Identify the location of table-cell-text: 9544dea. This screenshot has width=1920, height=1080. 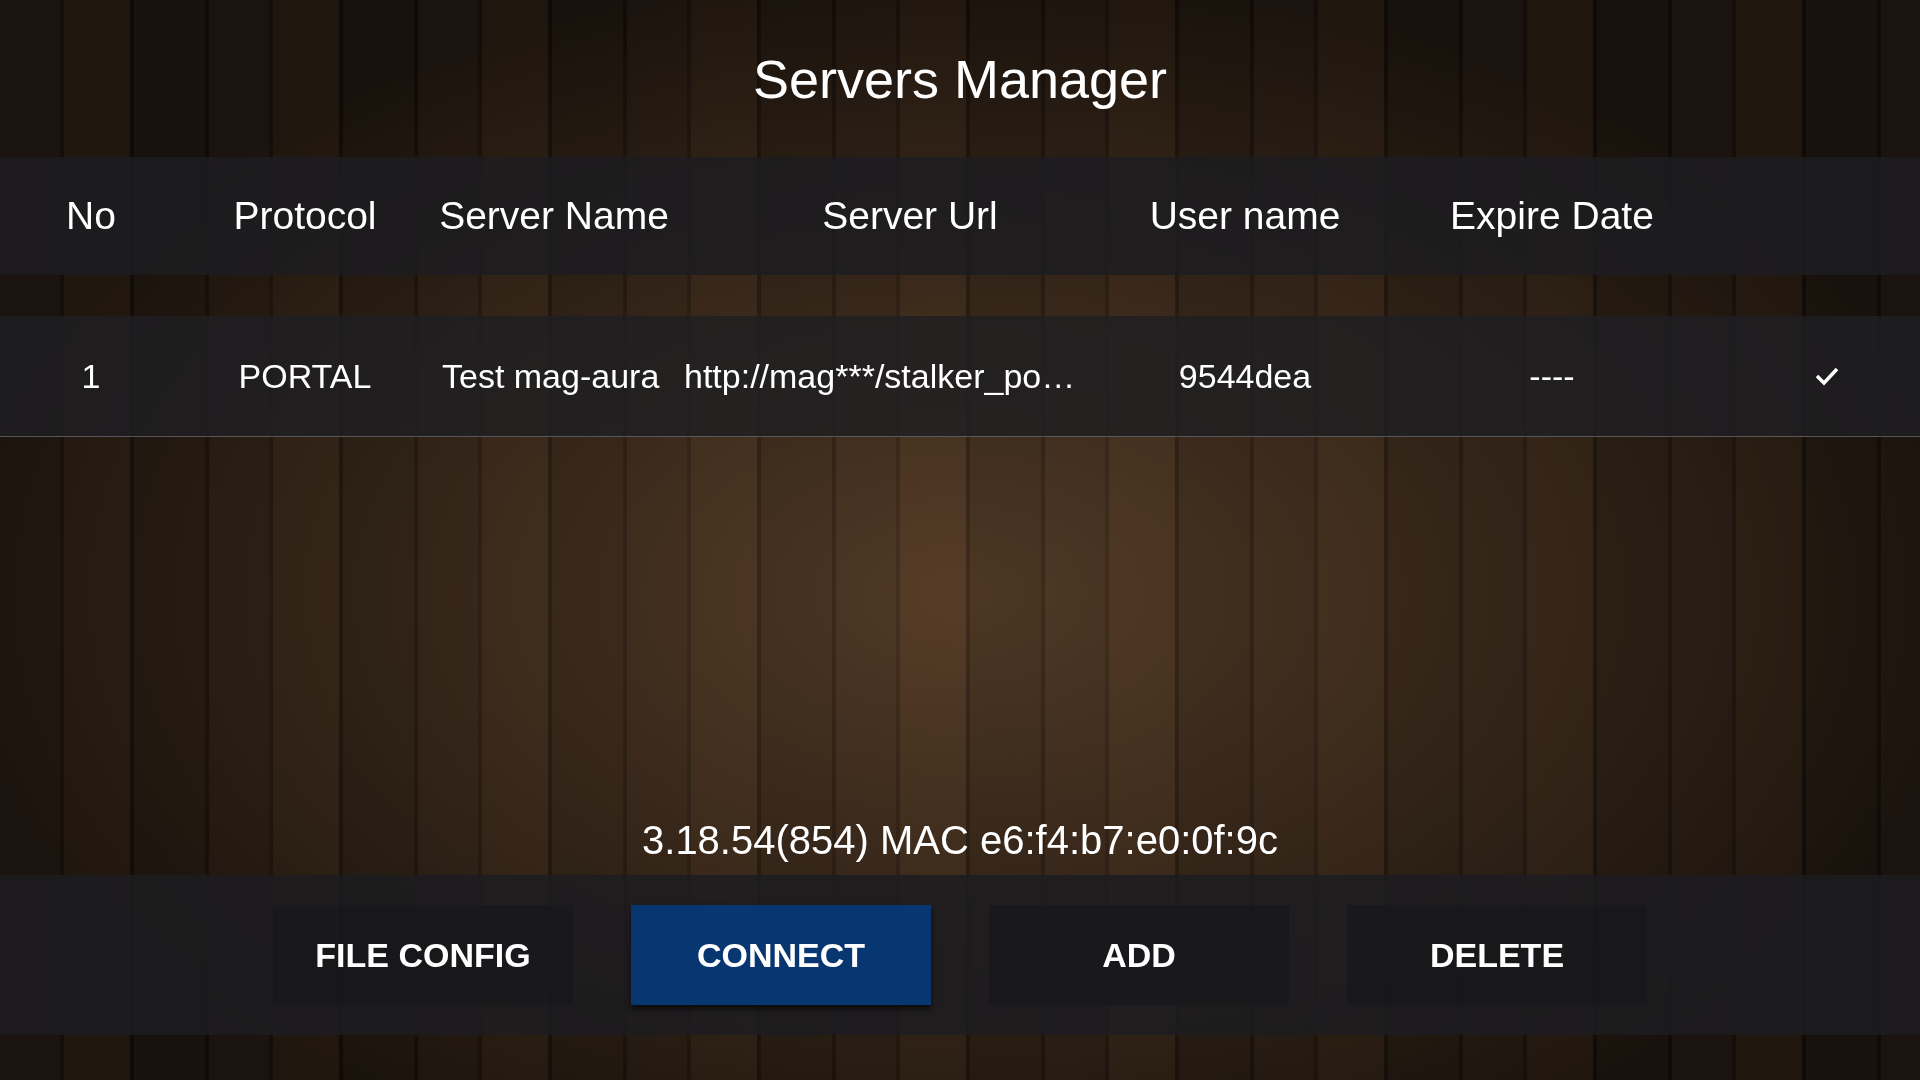
(1245, 376).